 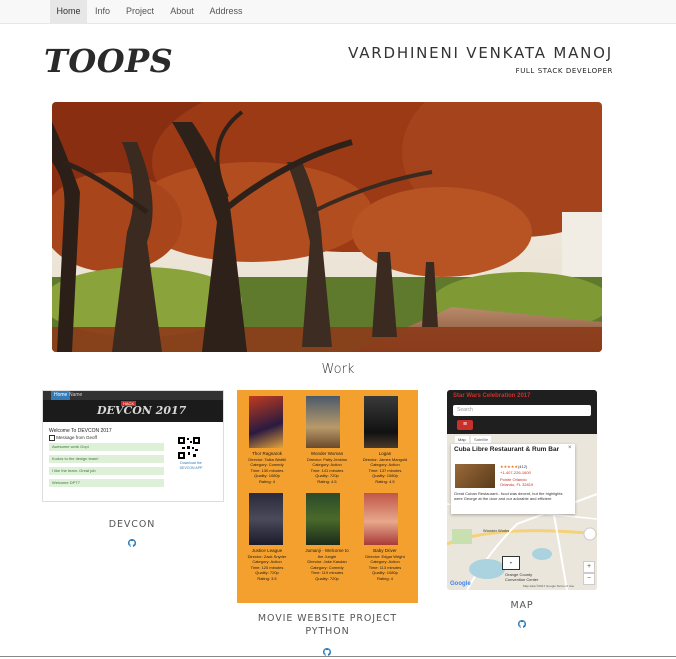 I want to click on devcon-row: Awesome work Gopi, so click(x=106, y=447).